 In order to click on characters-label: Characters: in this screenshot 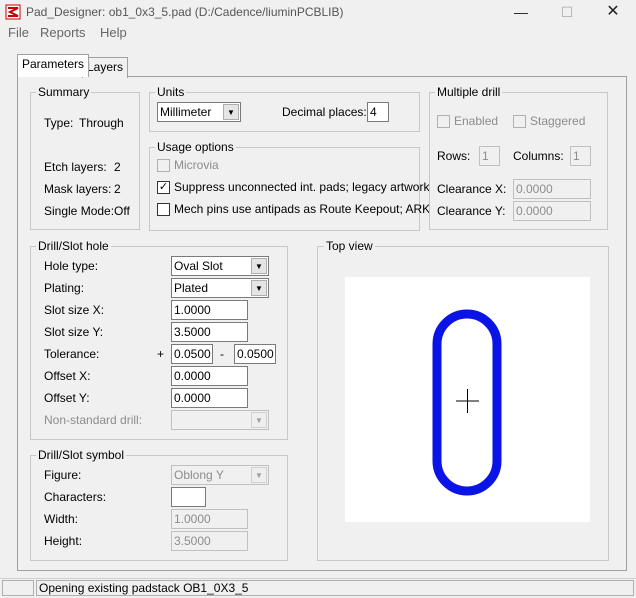, I will do `click(75, 497)`.